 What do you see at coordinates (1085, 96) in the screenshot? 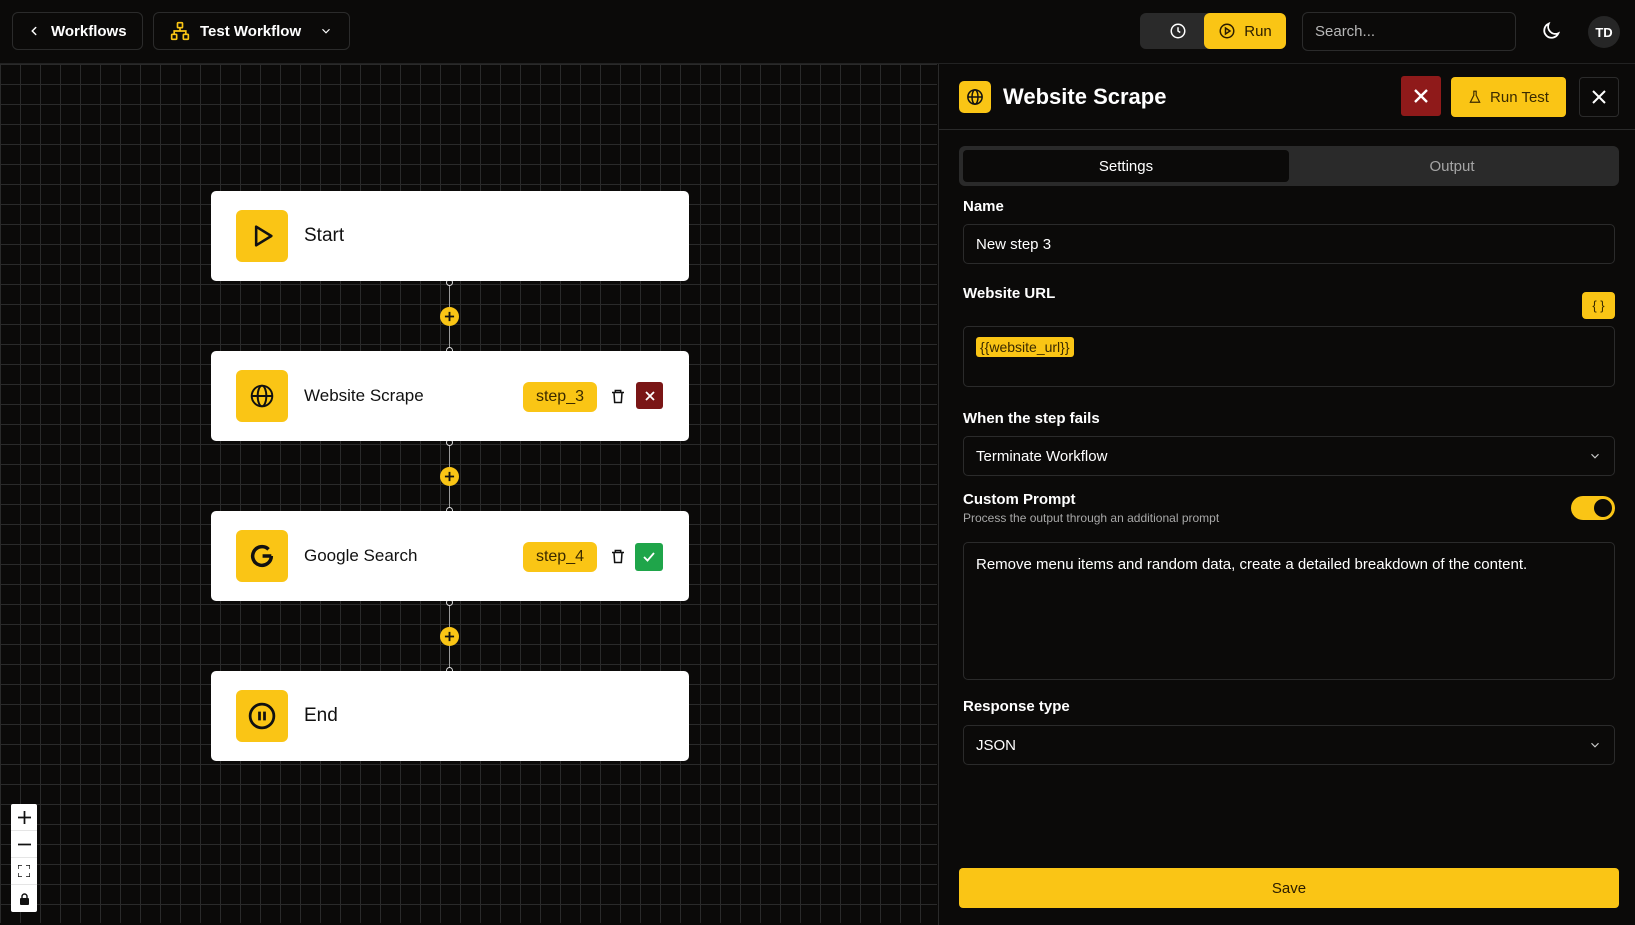
I see `panel-title: Website Scrape` at bounding box center [1085, 96].